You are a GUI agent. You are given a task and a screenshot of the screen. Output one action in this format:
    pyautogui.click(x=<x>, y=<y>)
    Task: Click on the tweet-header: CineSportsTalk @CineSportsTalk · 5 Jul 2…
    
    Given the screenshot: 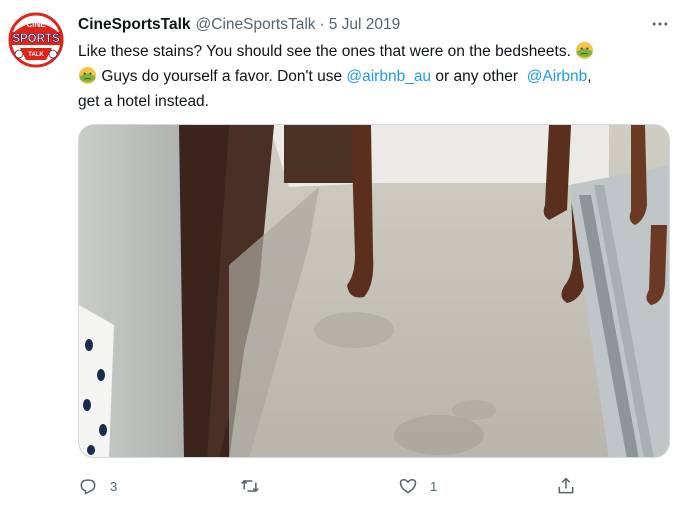 What is the action you would take?
    pyautogui.click(x=239, y=25)
    